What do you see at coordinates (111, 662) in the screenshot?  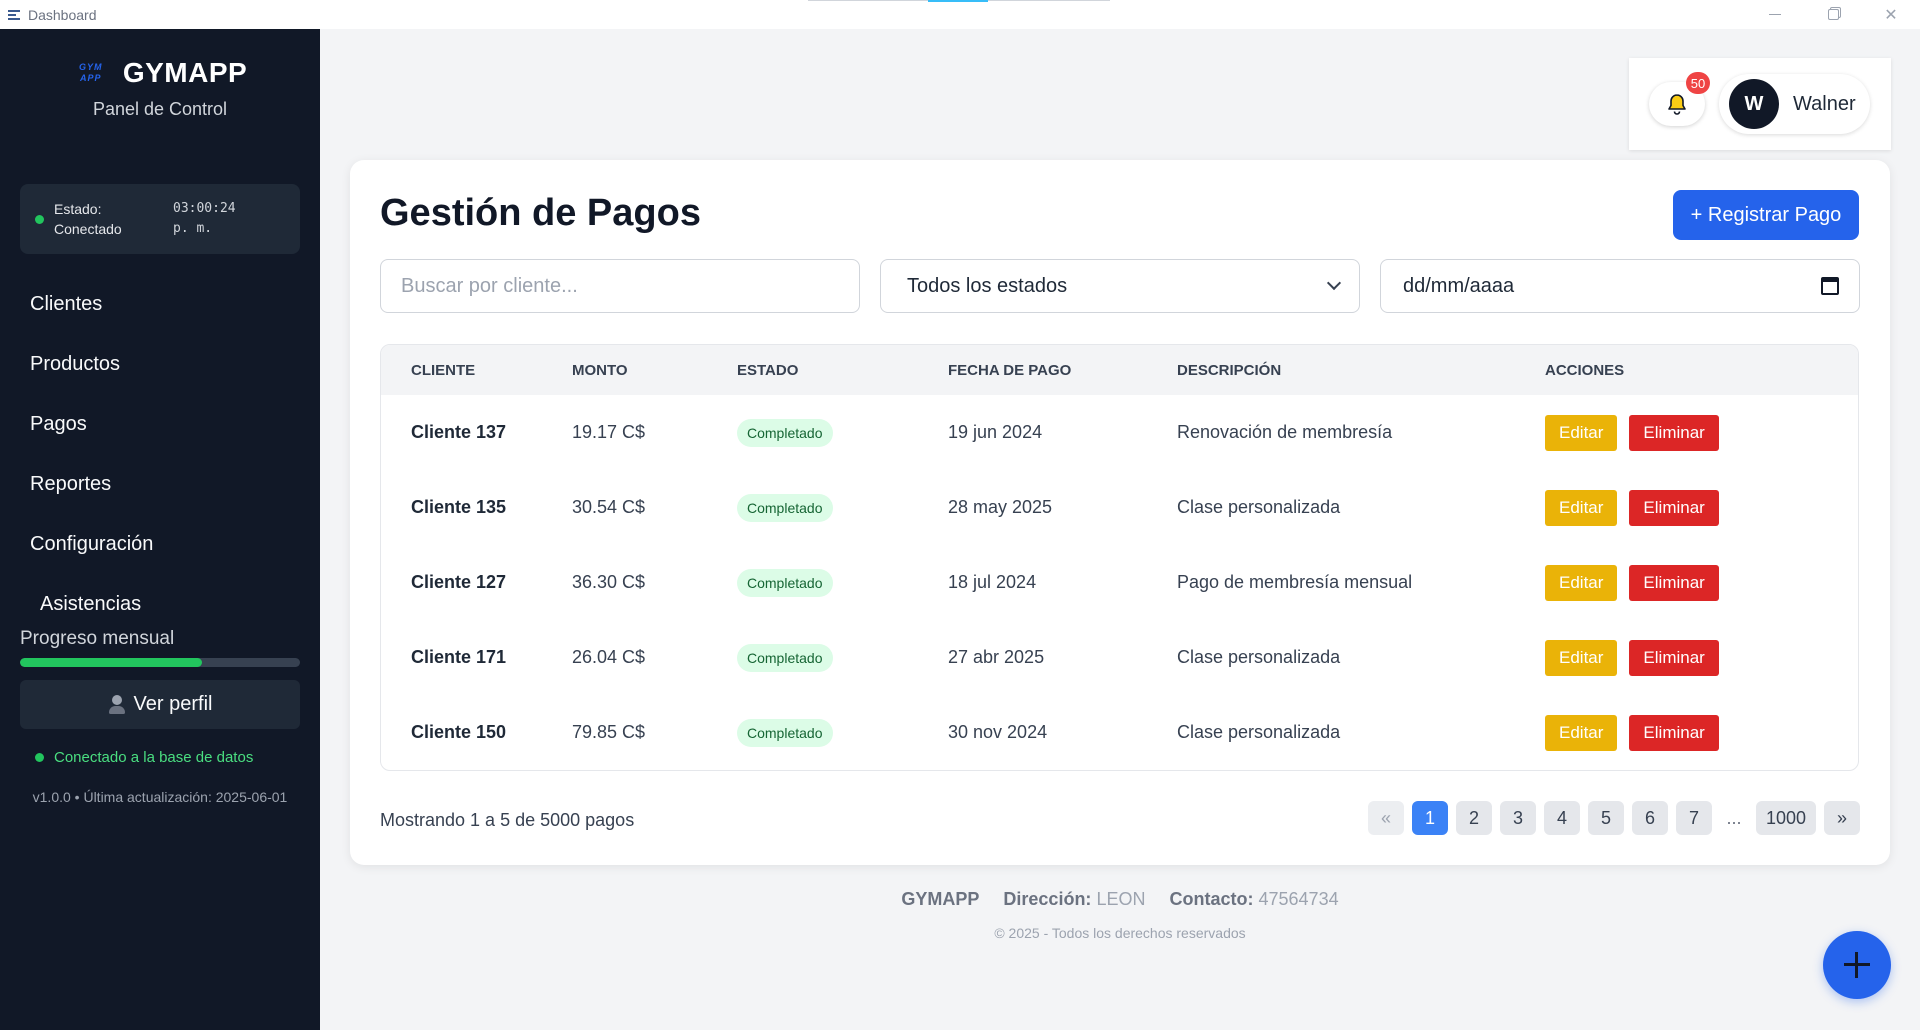 I see `progress-fill` at bounding box center [111, 662].